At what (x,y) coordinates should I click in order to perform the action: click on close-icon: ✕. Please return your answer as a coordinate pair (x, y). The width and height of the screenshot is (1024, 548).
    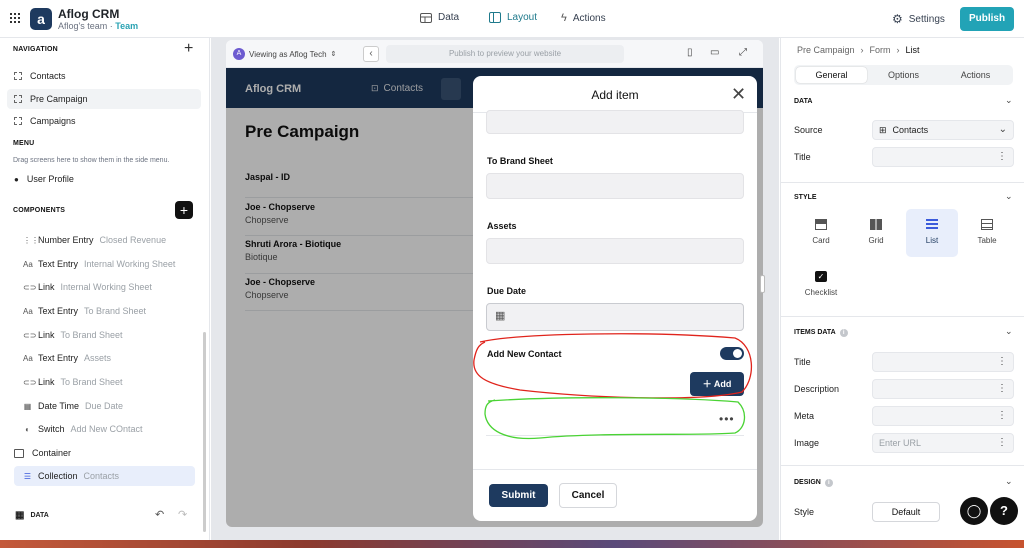
    Looking at the image, I should click on (738, 94).